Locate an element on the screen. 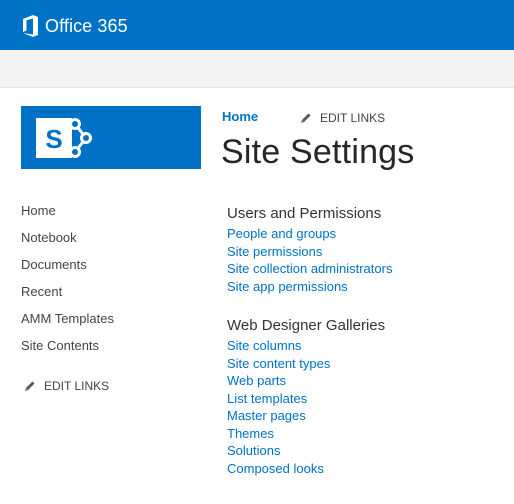 The height and width of the screenshot is (504, 514). link-site-collection-administrators: Site collection administrators is located at coordinates (367, 269).